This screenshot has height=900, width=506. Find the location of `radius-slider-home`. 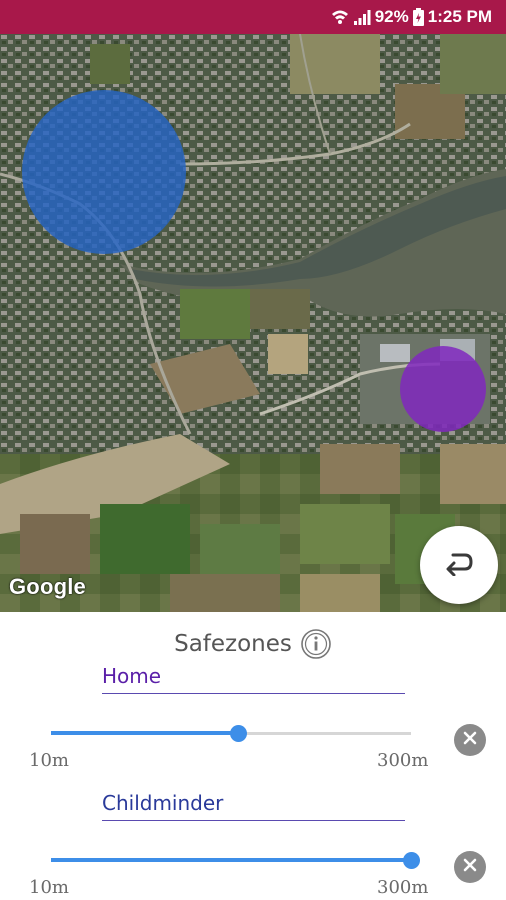

radius-slider-home is located at coordinates (231, 733).